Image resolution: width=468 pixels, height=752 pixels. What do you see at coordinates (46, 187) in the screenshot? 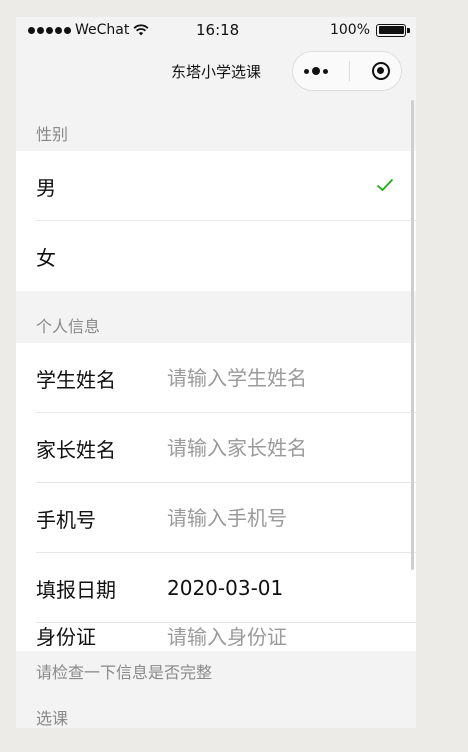
I see `gender-option-label: 男` at bounding box center [46, 187].